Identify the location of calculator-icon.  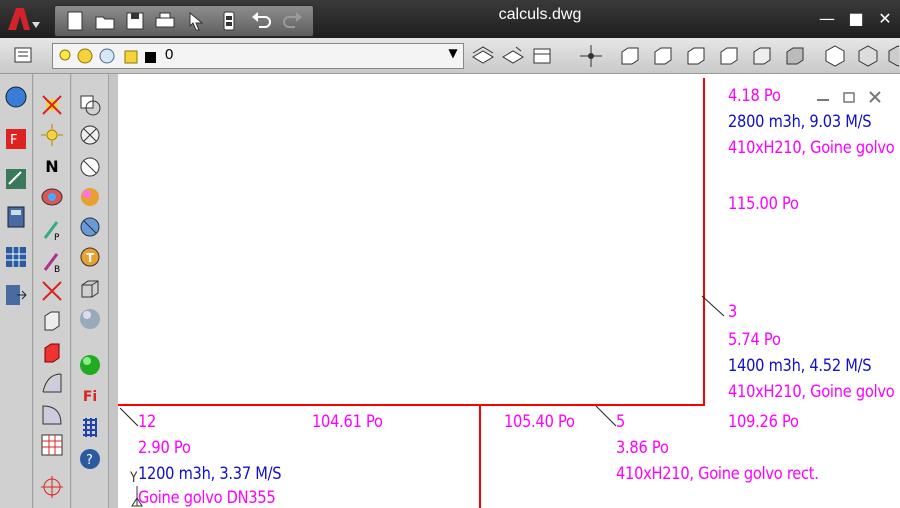
(16, 217).